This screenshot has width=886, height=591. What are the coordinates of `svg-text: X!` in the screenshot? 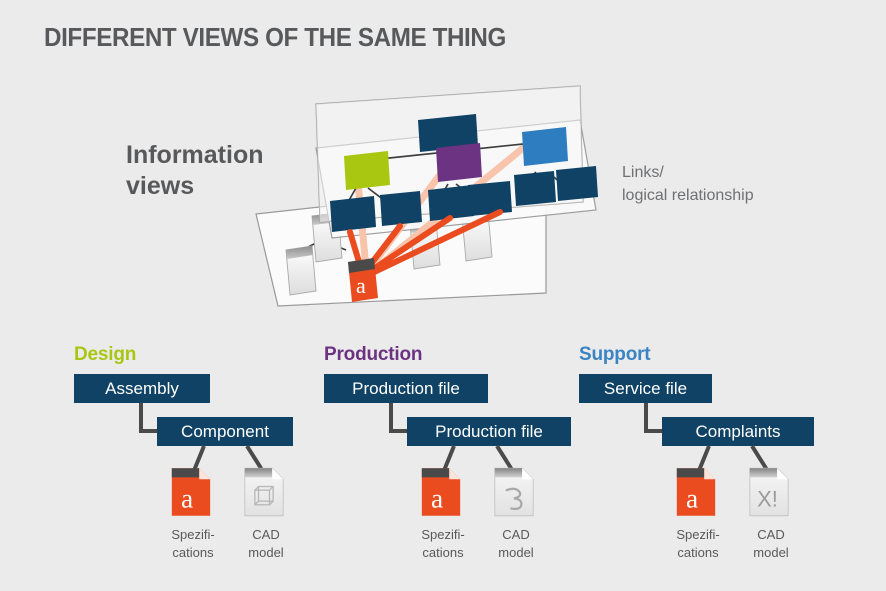 It's located at (767, 499).